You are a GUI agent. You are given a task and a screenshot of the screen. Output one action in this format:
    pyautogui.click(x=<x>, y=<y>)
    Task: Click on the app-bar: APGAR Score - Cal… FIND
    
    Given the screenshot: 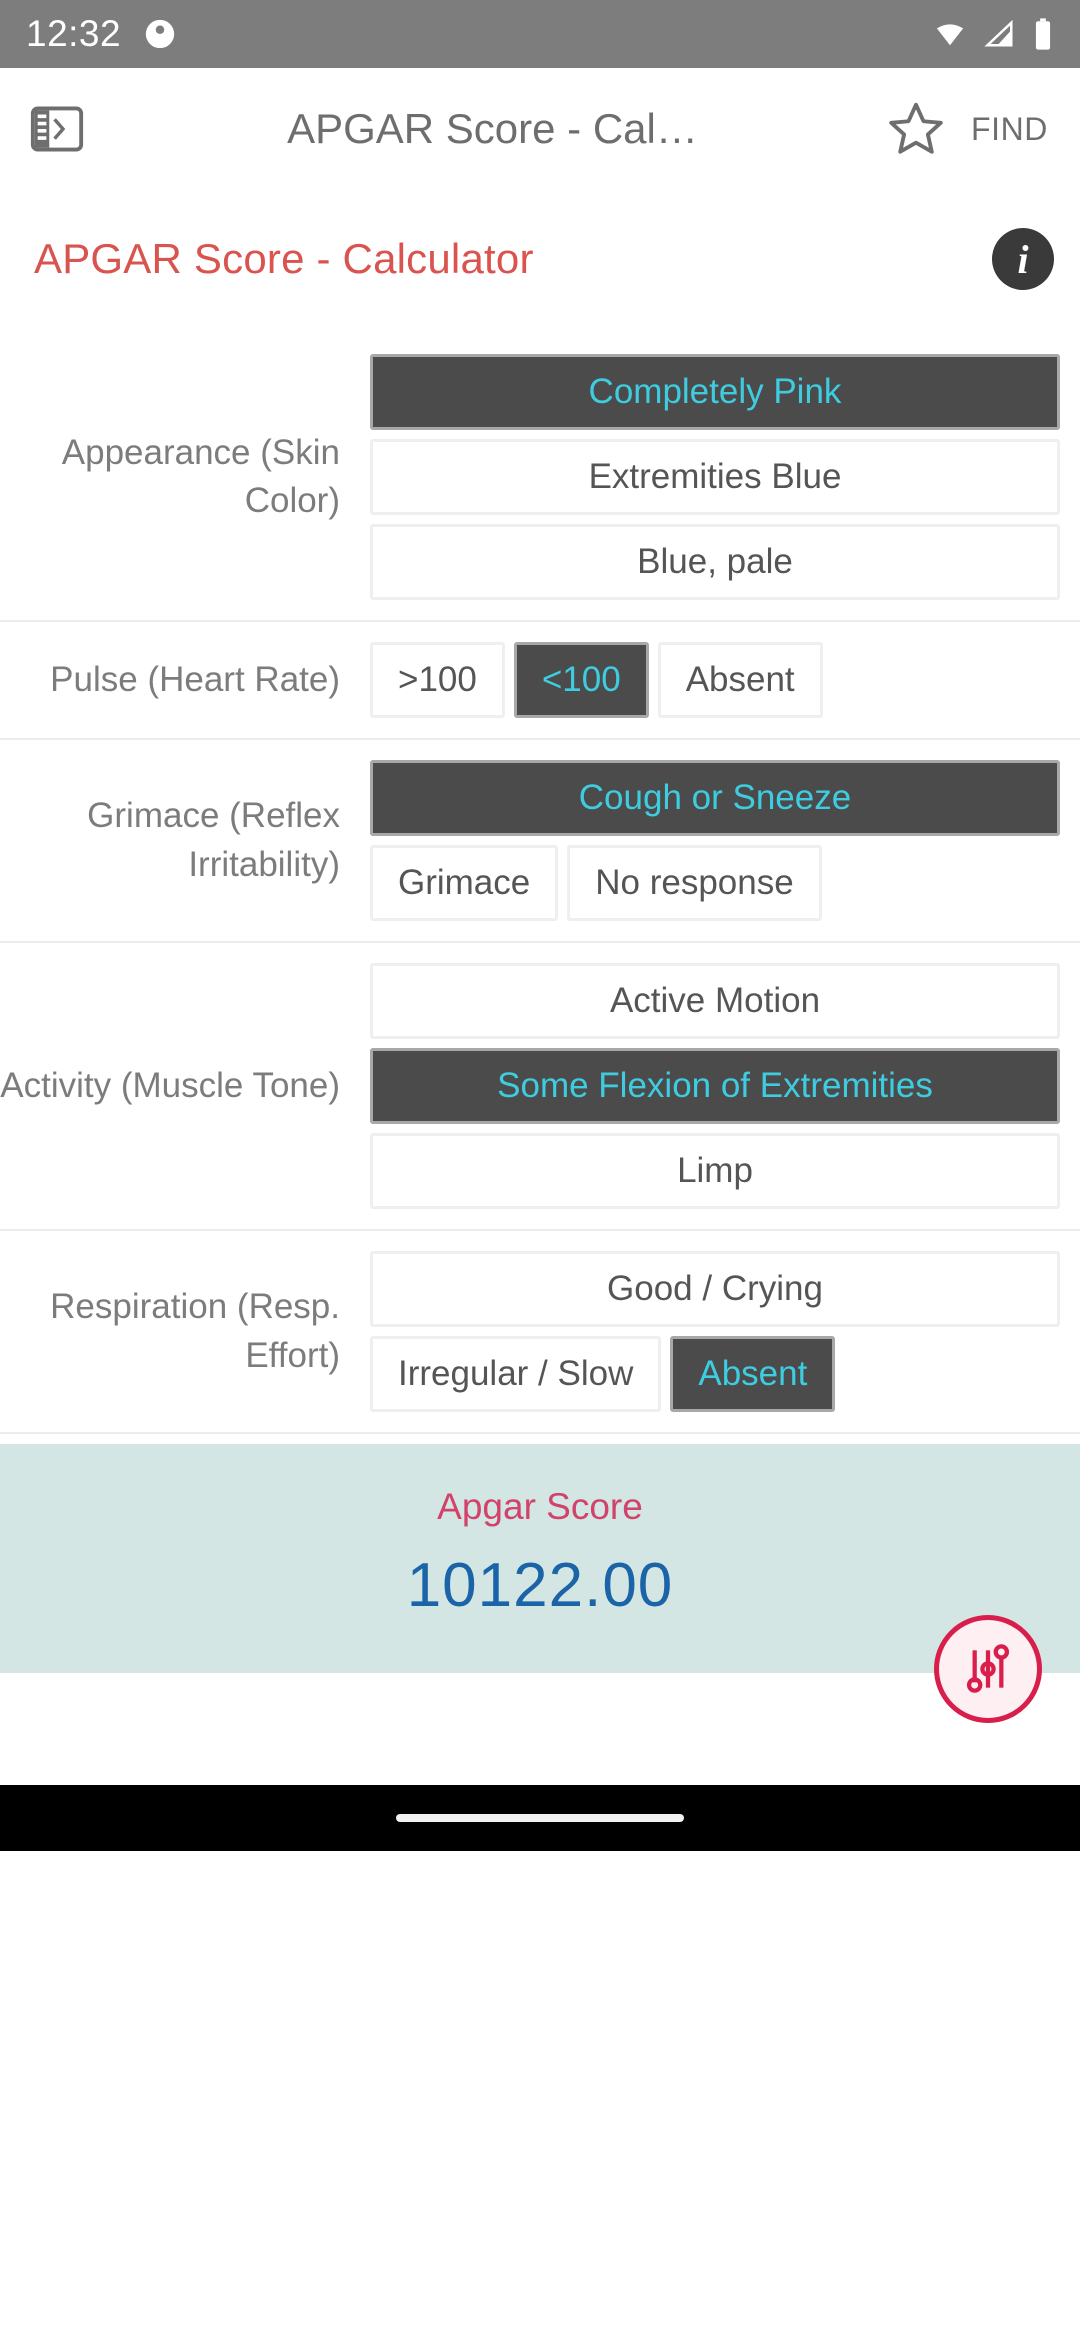 What is the action you would take?
    pyautogui.click(x=540, y=129)
    